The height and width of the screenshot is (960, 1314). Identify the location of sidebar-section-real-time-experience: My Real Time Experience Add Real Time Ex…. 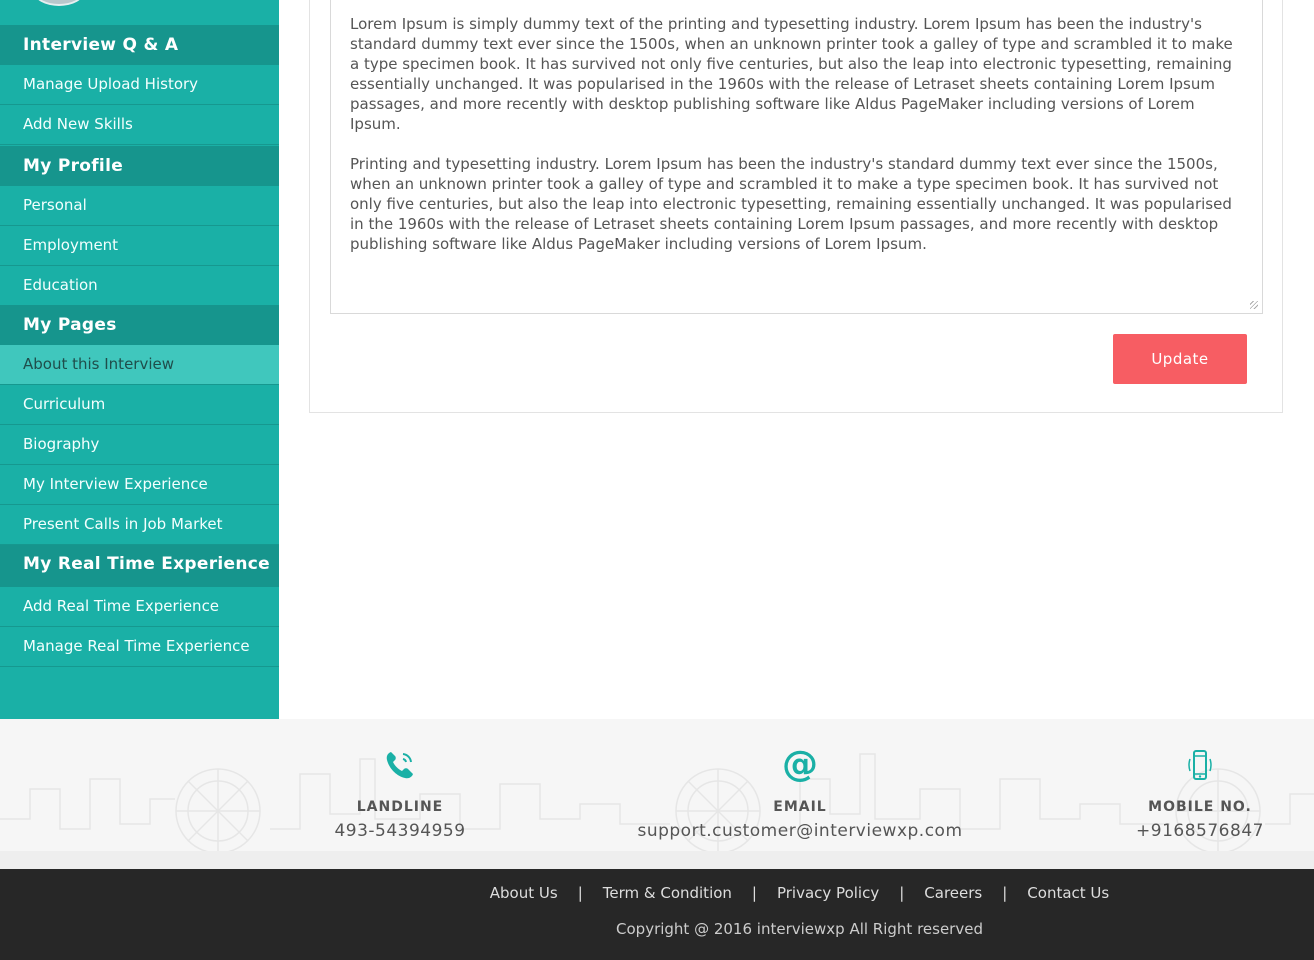
(139, 606).